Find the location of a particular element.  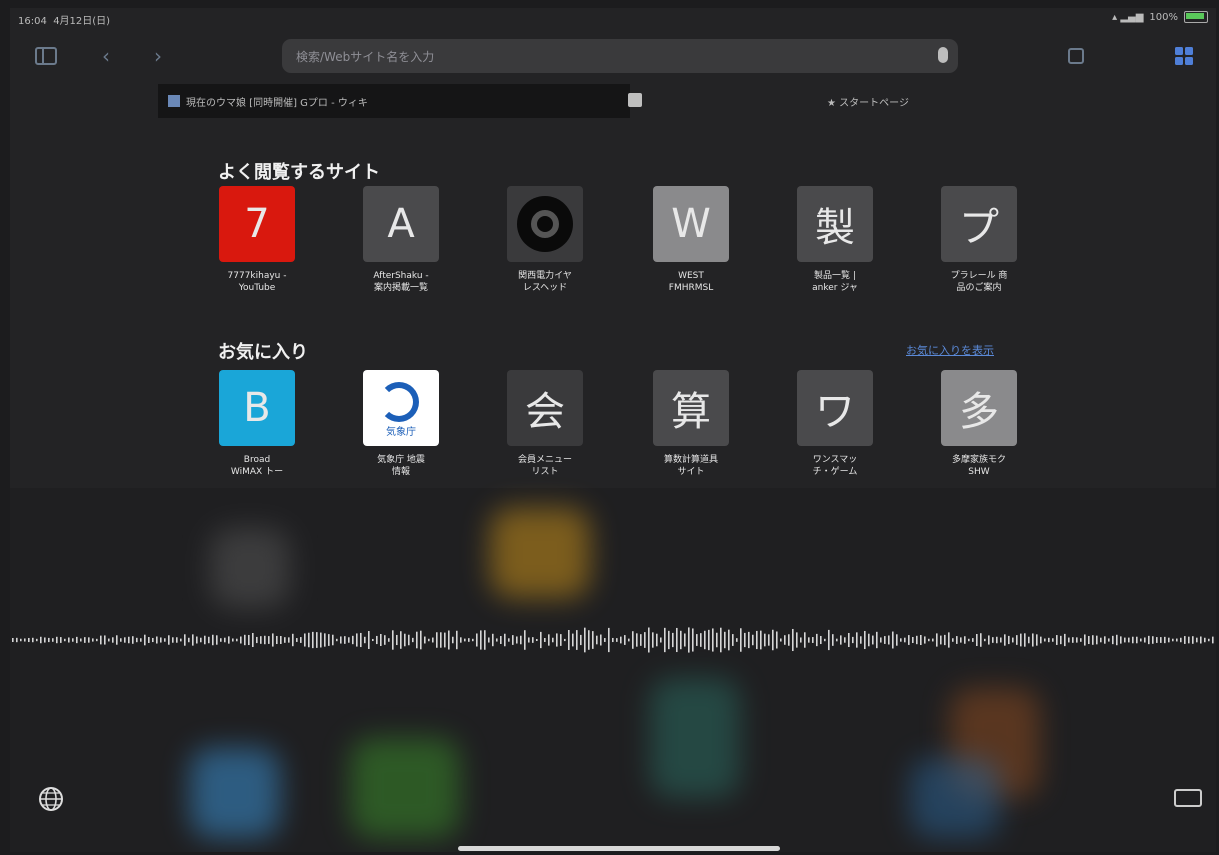

new-tab-icon is located at coordinates (1076, 56).